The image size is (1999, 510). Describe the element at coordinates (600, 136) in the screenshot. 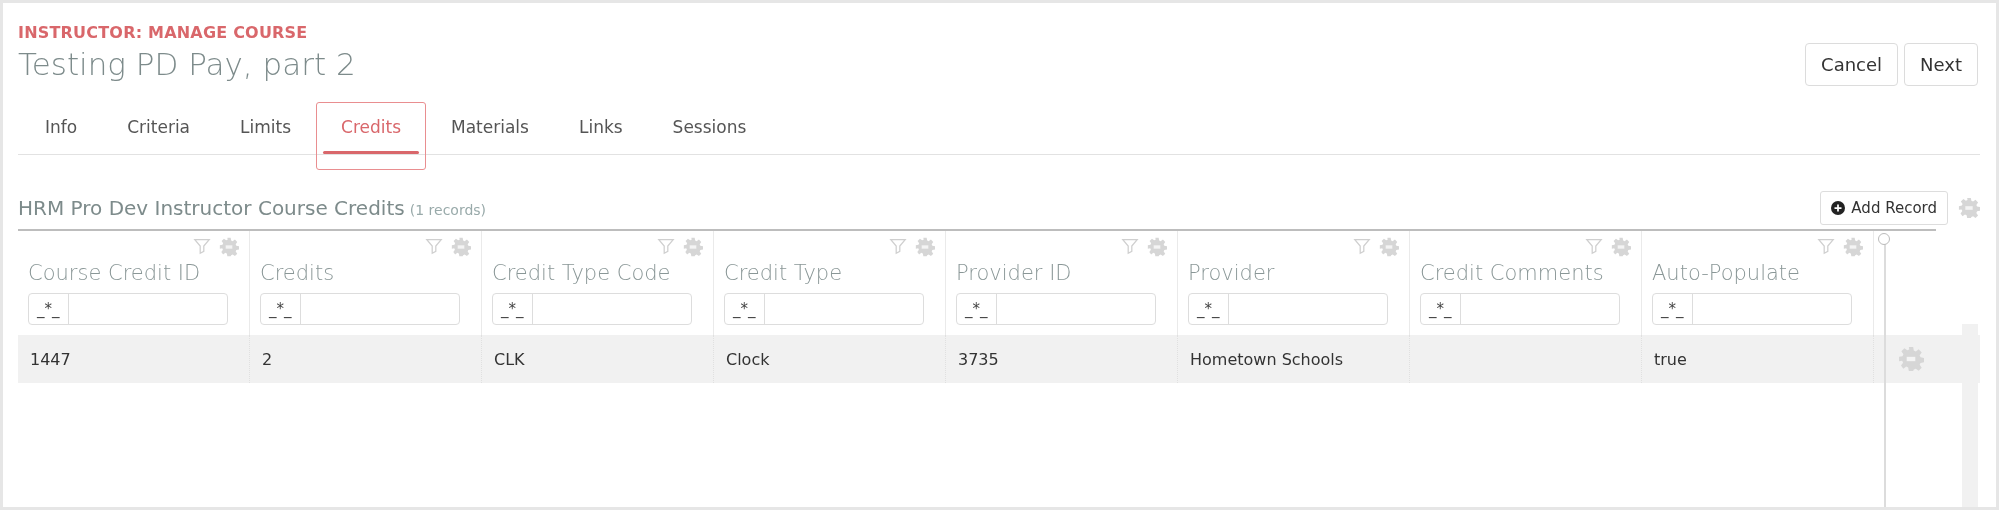

I see `tab: Links` at that location.